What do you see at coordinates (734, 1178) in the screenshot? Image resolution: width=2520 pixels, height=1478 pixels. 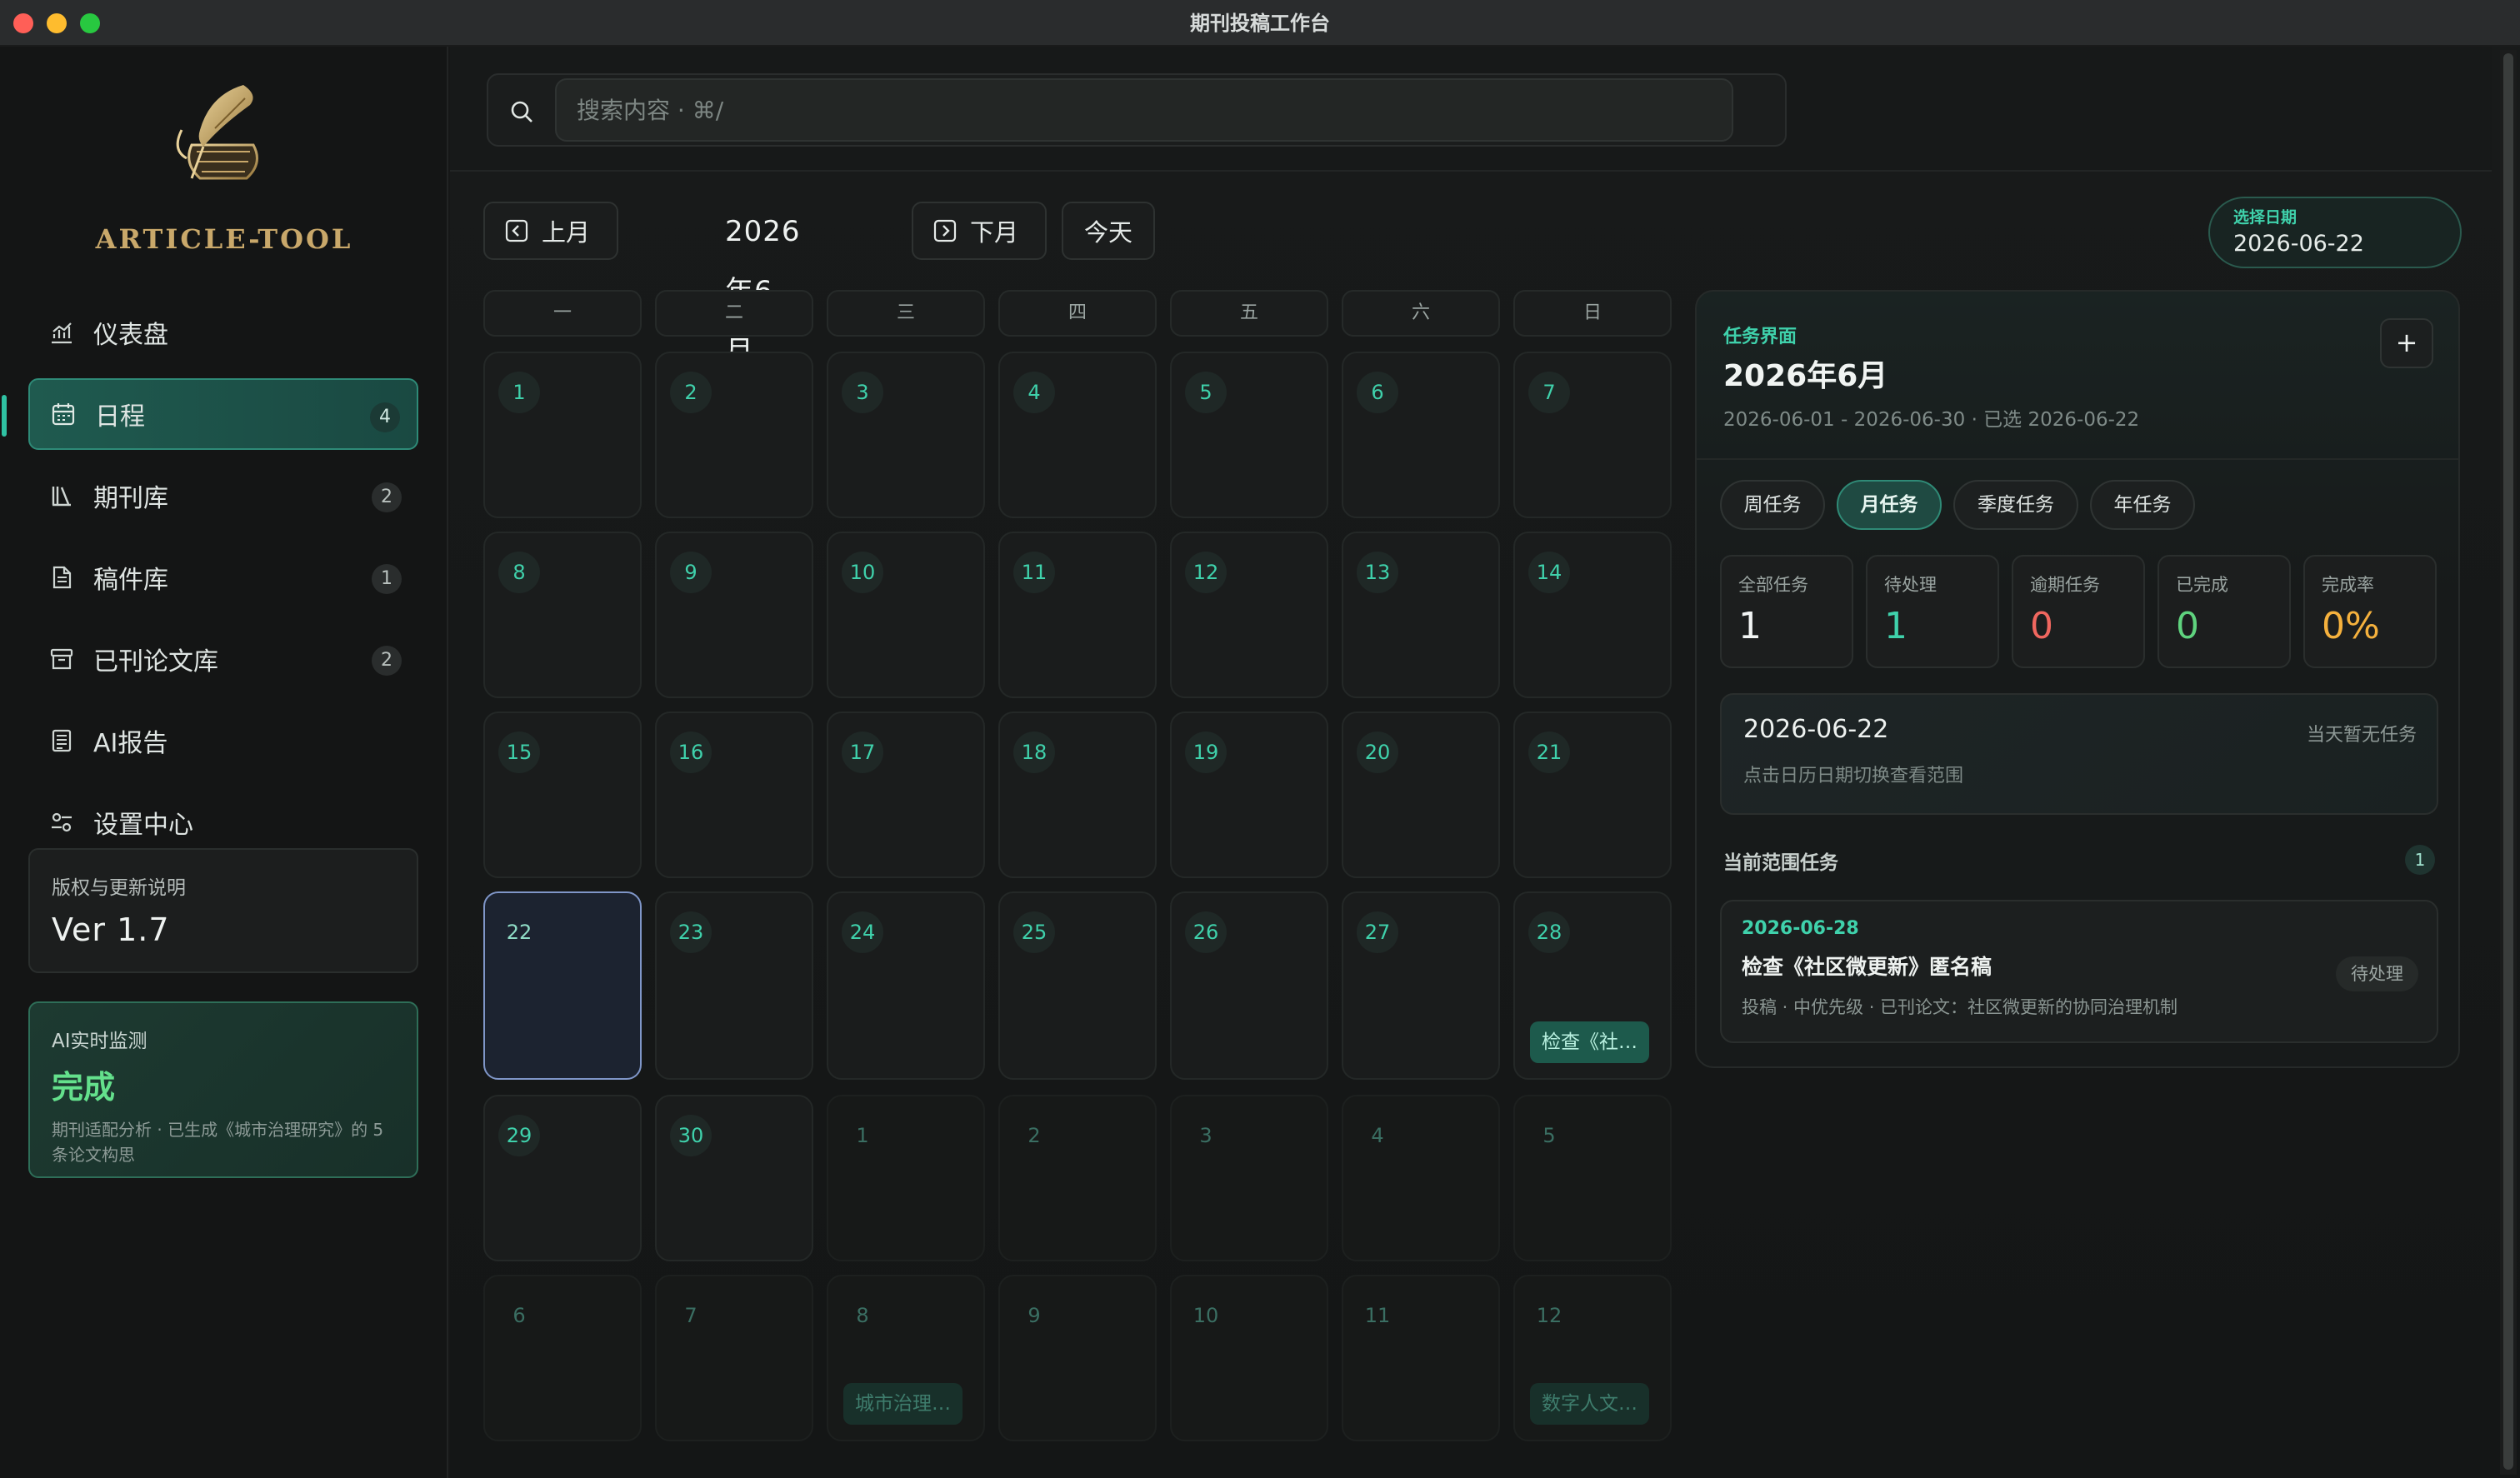 I see `calendar-day: 30` at bounding box center [734, 1178].